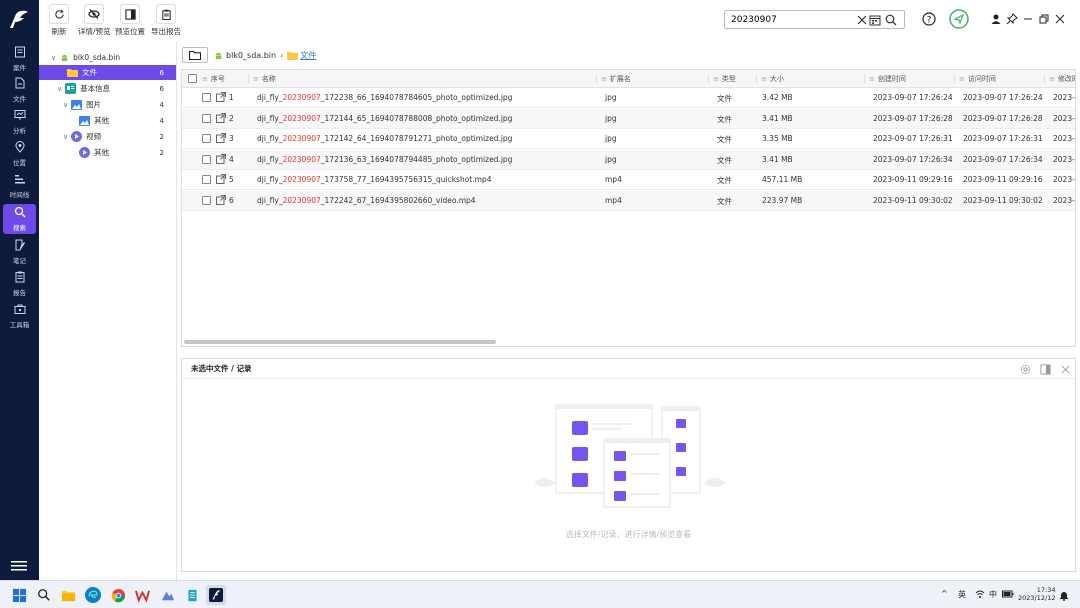 The width and height of the screenshot is (1080, 608). Describe the element at coordinates (308, 55) in the screenshot. I see `breadcrumb-folder: 文件` at that location.